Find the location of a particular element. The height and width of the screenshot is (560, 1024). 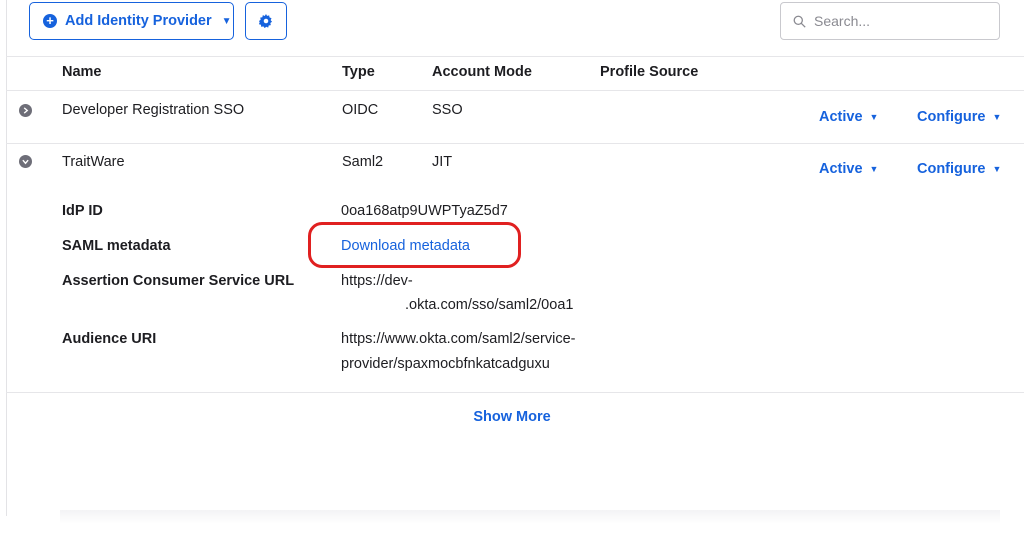

settings-button is located at coordinates (266, 21).